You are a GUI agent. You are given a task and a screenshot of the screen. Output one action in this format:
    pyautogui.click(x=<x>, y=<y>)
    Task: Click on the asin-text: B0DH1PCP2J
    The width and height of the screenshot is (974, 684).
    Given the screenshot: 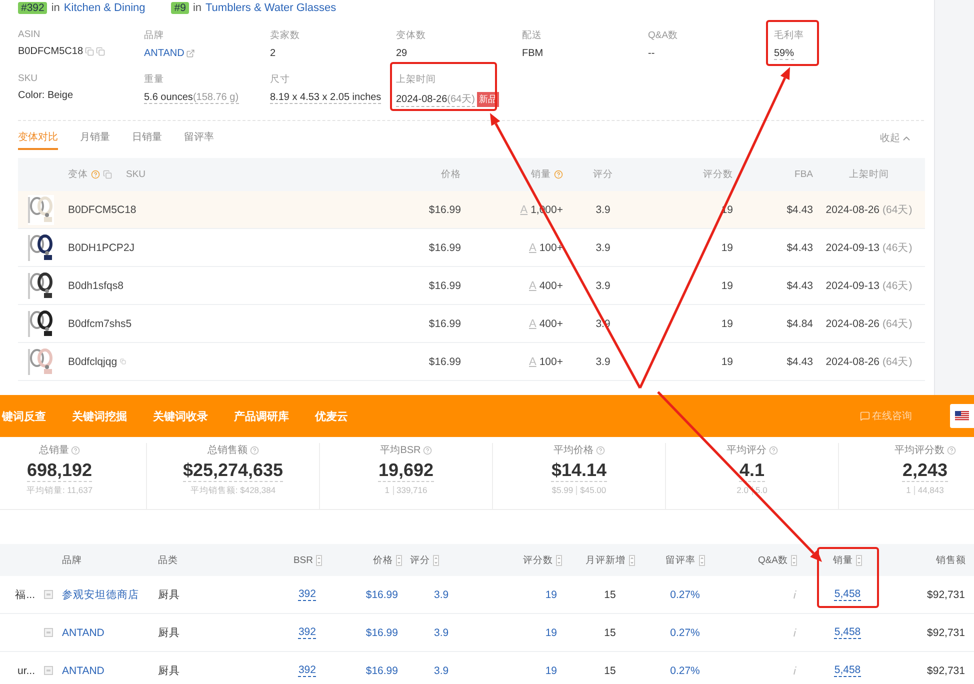 What is the action you would take?
    pyautogui.click(x=101, y=248)
    